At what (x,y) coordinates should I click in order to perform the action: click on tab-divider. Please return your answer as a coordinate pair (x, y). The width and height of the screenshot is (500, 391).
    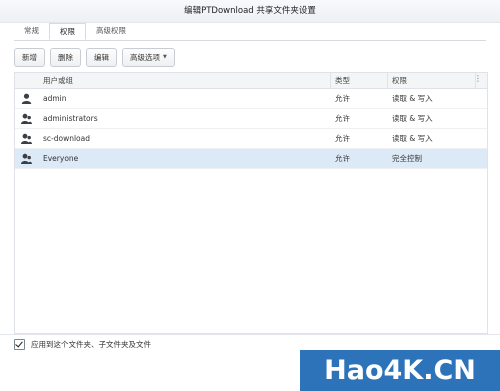
    Looking at the image, I should click on (250, 40).